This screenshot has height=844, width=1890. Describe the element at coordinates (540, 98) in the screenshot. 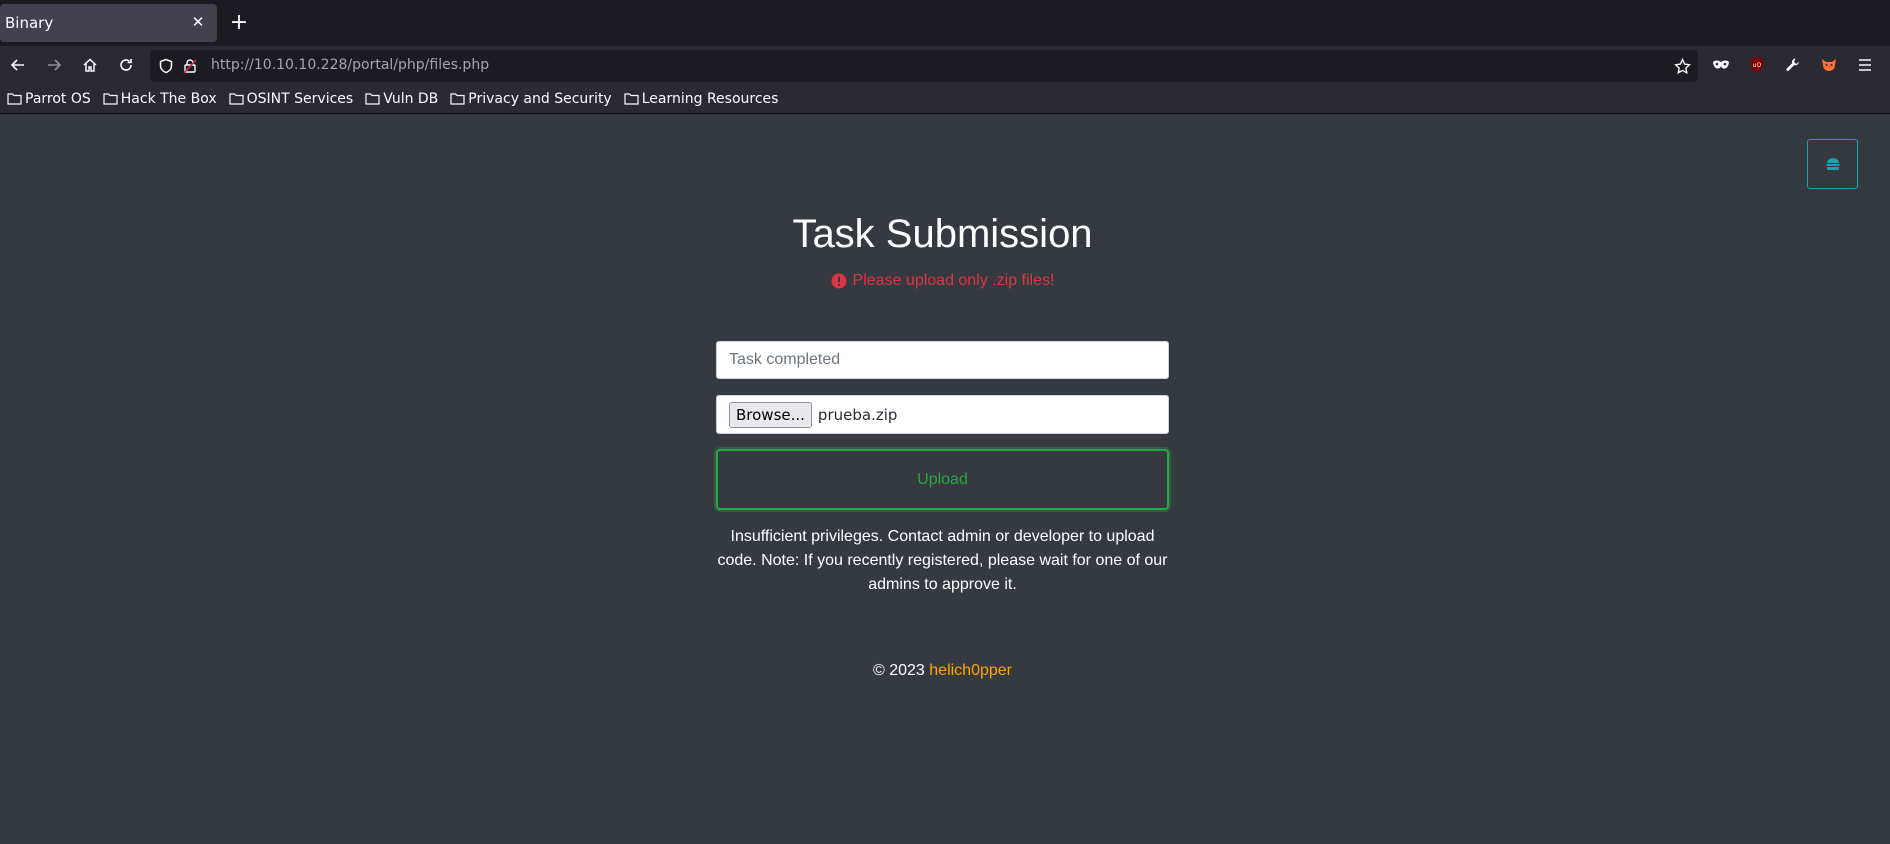

I see `bookmark-label: Privacy and Security` at that location.